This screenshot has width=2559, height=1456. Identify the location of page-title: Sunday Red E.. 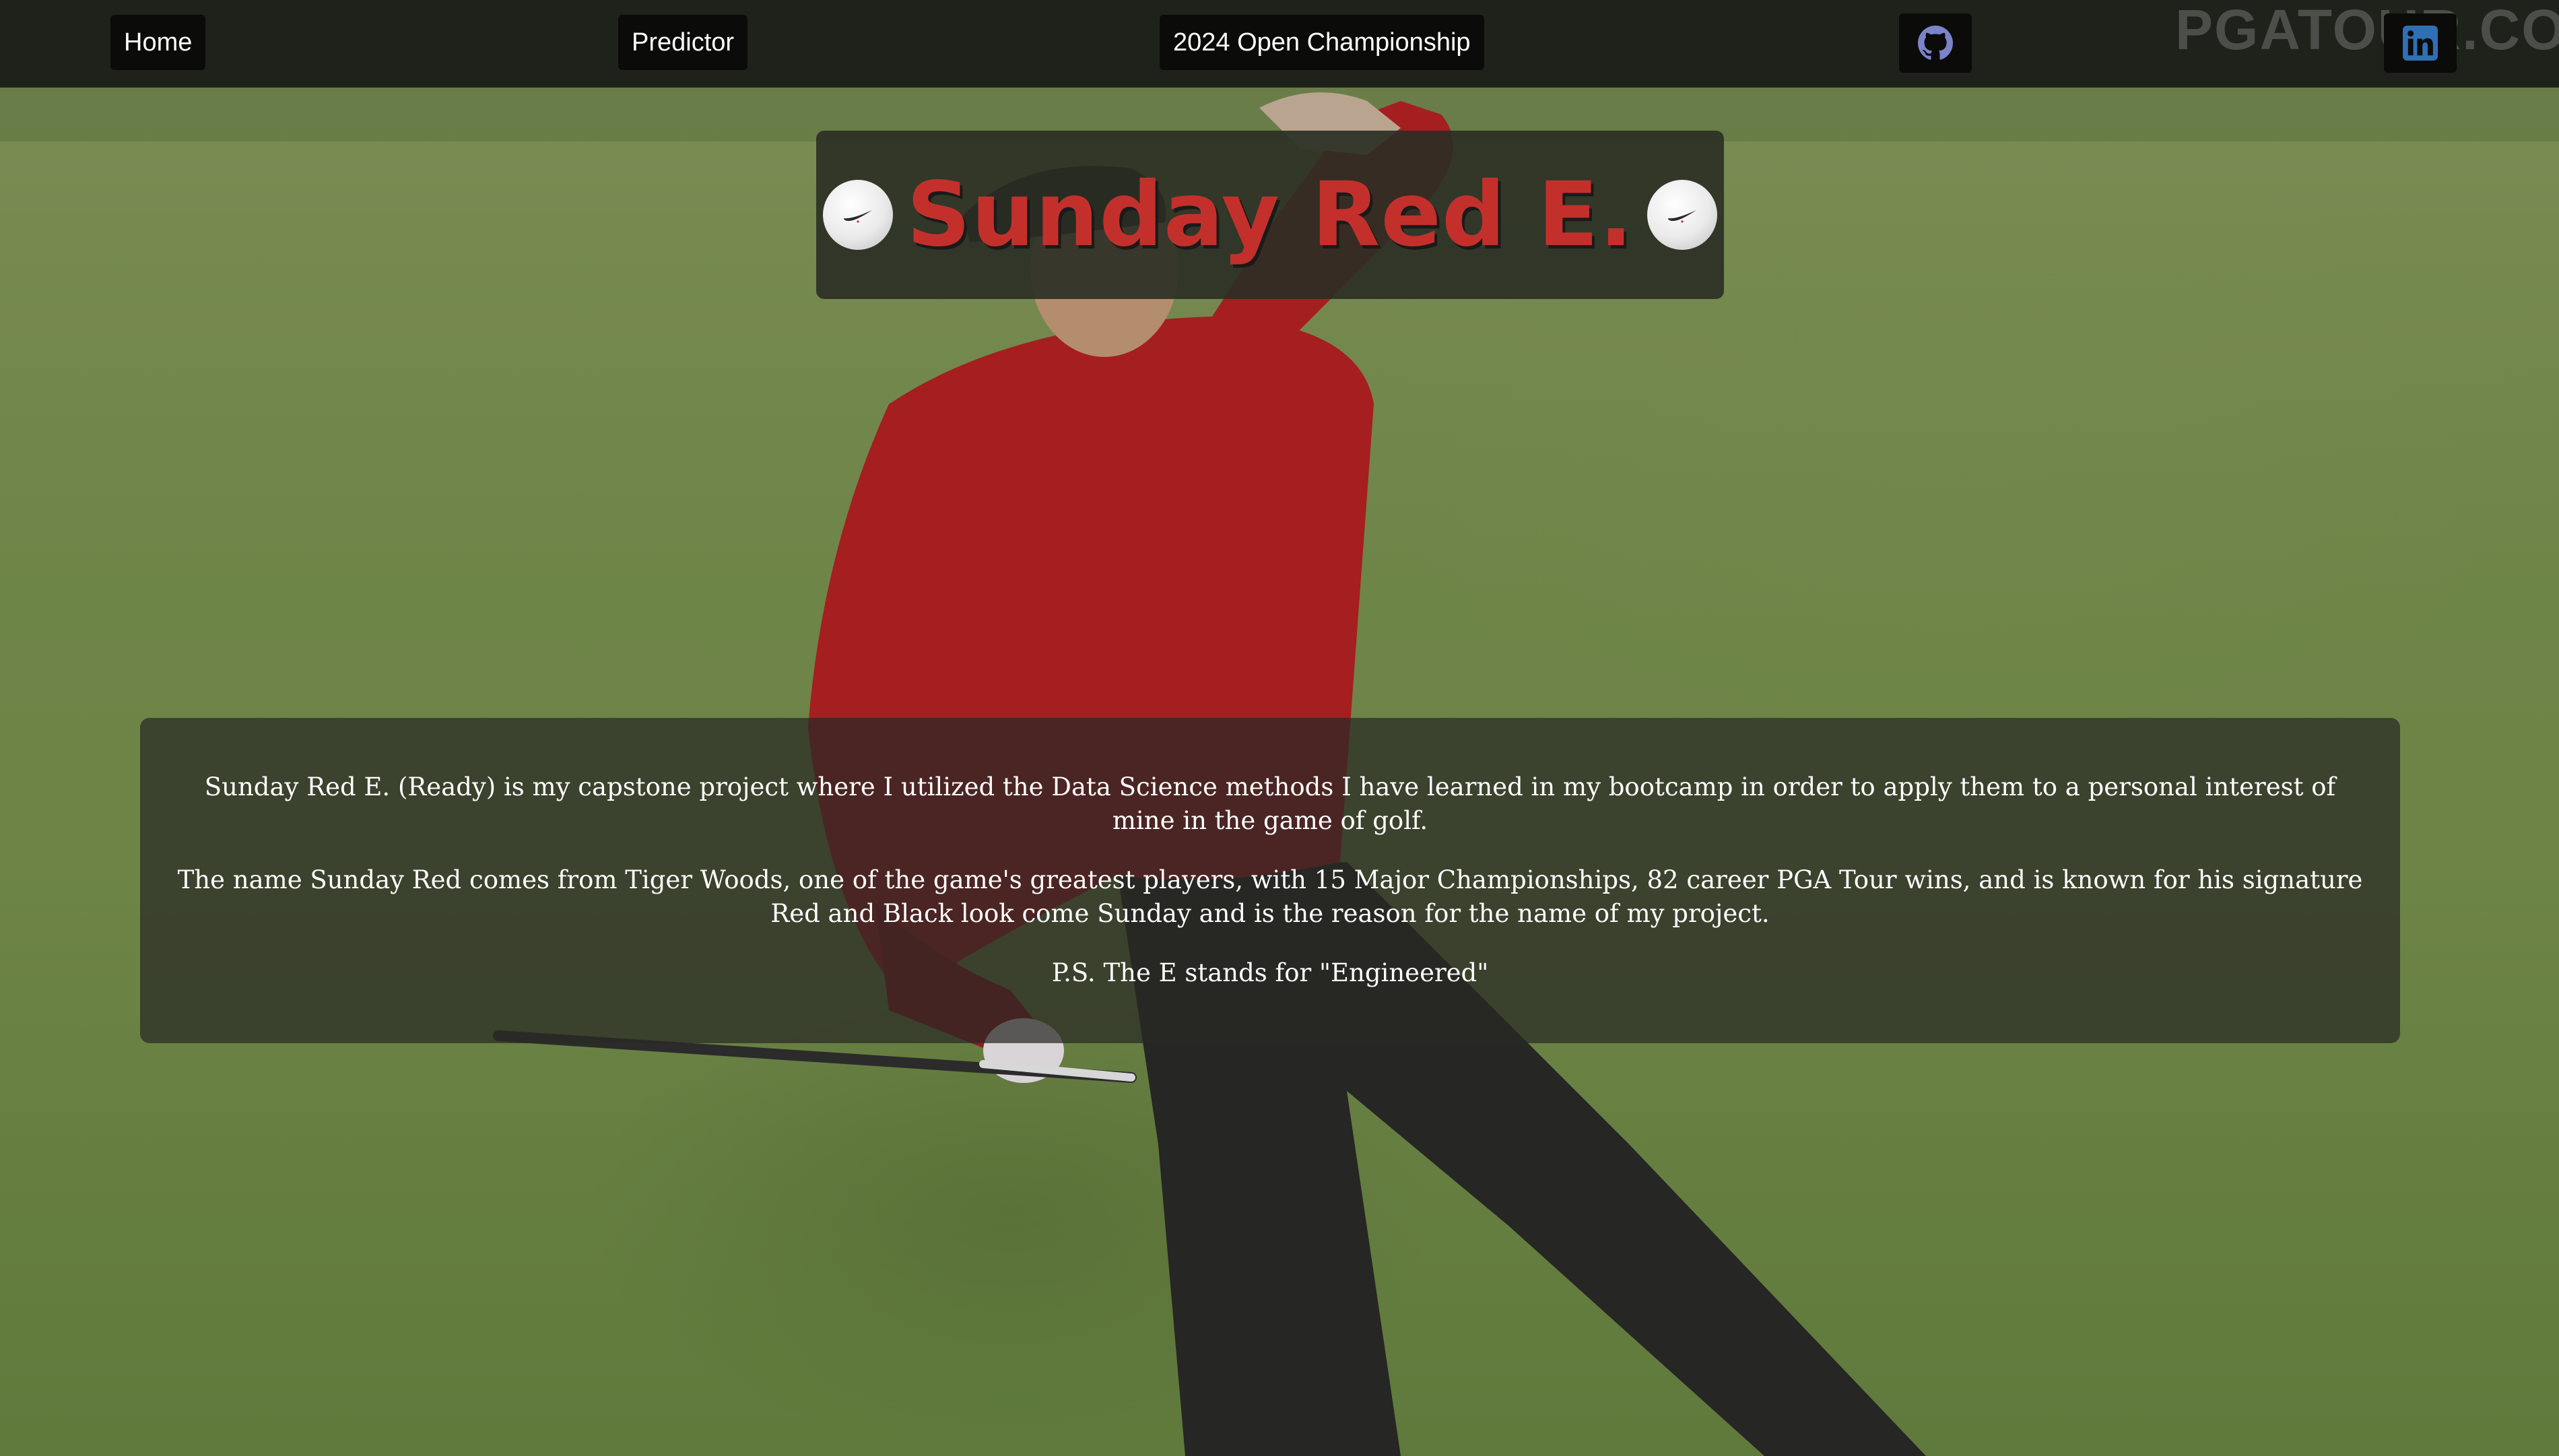
(1270, 215).